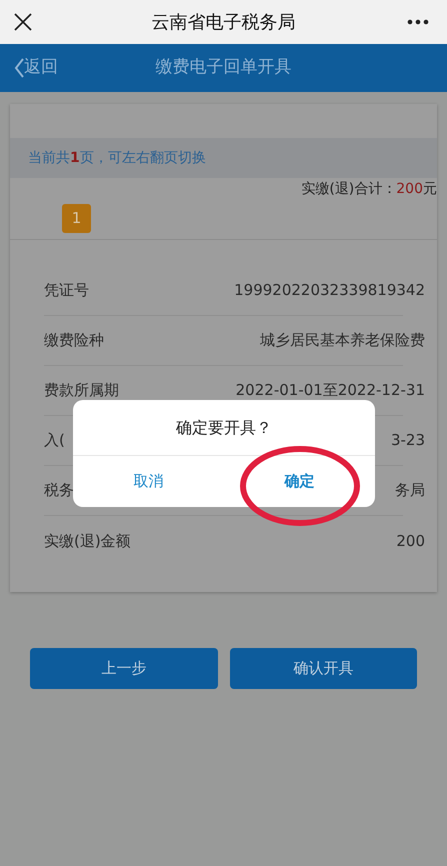 The height and width of the screenshot is (866, 447). I want to click on total-label: 实缴(退)合计：, so click(348, 189).